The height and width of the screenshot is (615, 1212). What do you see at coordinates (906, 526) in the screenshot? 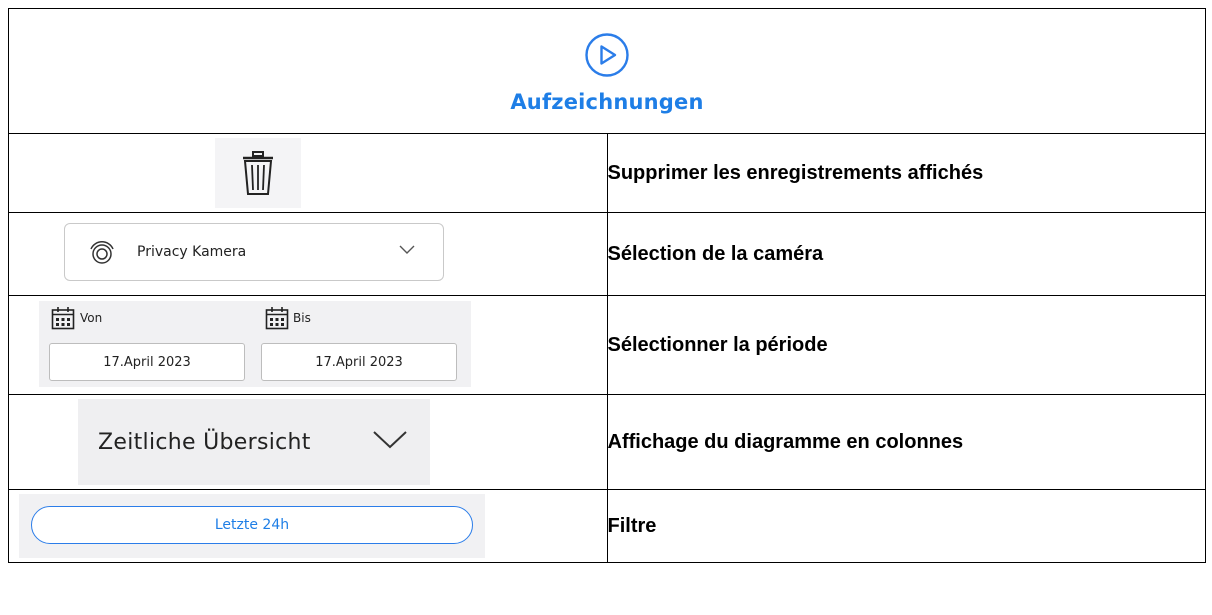
I see `description-cell: Filtre` at bounding box center [906, 526].